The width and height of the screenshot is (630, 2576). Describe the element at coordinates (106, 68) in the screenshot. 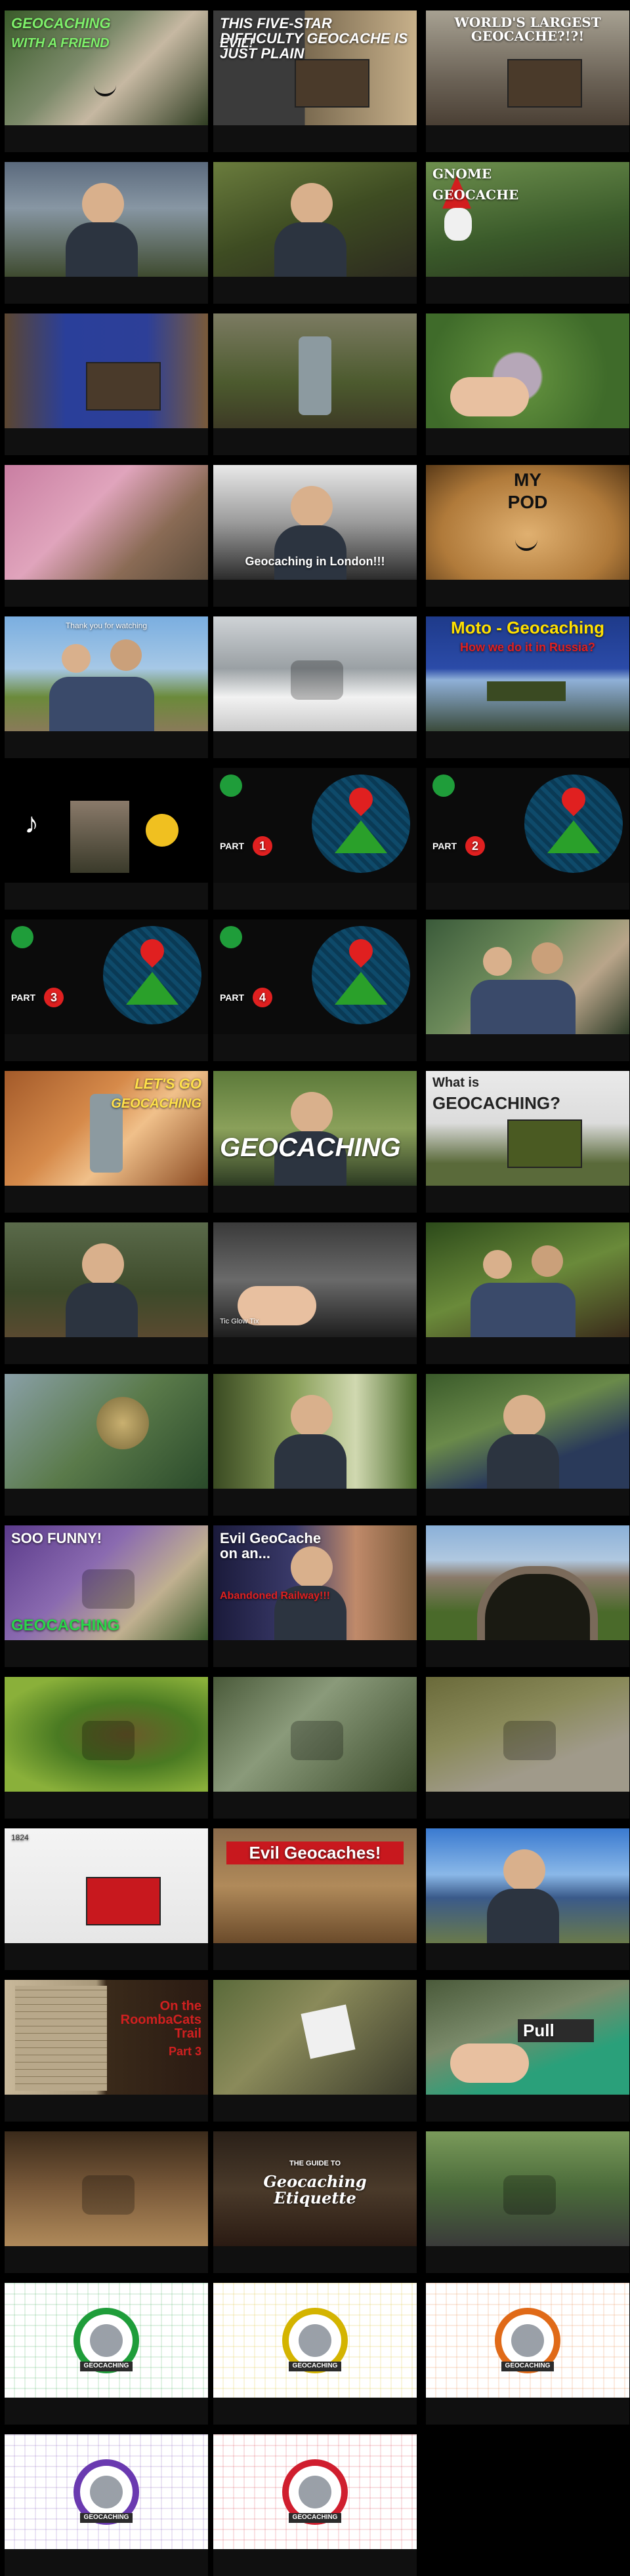

I see `video-thumbnail: GEOCACHING WITH A FRIEND` at that location.